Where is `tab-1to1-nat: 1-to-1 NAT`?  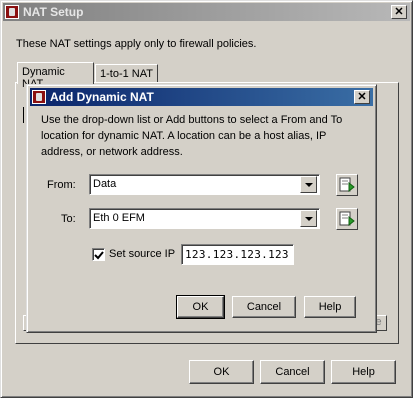
tab-1to1-nat: 1-to-1 NAT is located at coordinates (126, 73).